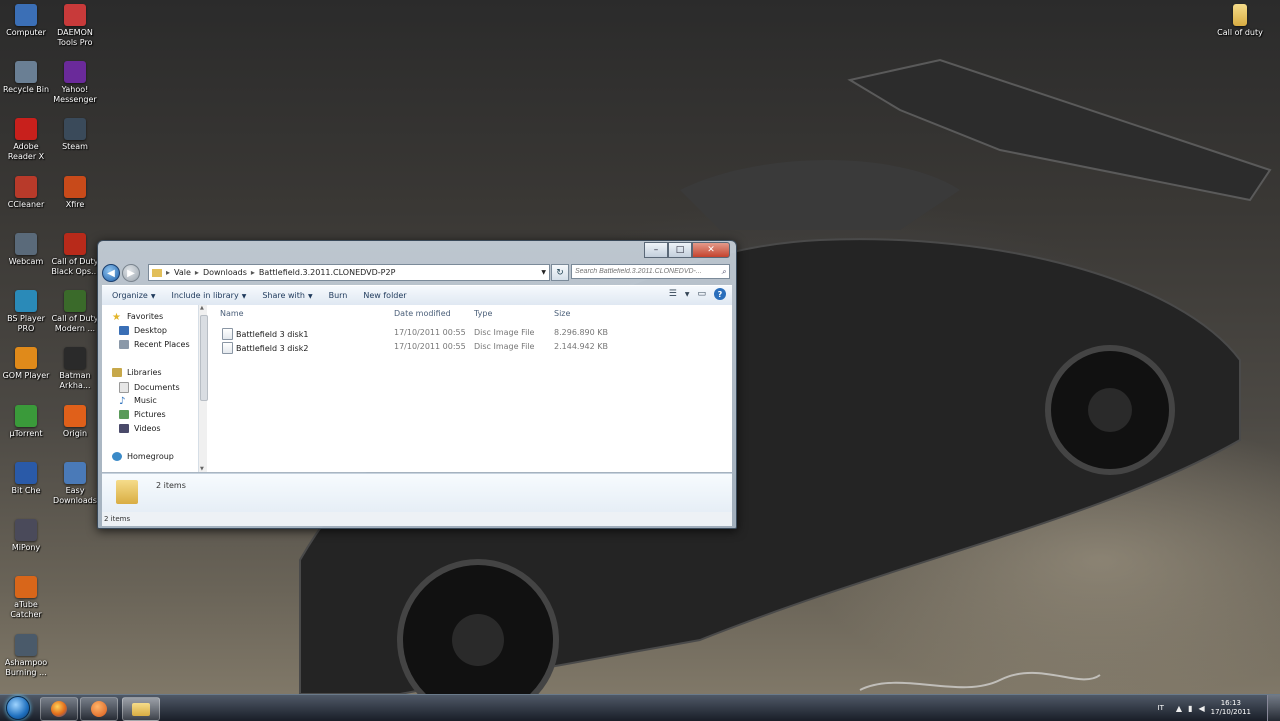 This screenshot has height=721, width=1280. I want to click on show-desktop-button, so click(1273, 708).